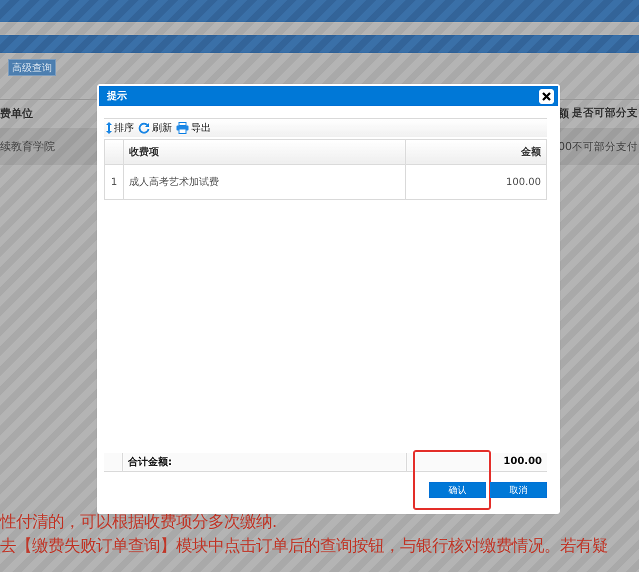  I want to click on table-cell: 成人高考艺术加试费, so click(265, 182).